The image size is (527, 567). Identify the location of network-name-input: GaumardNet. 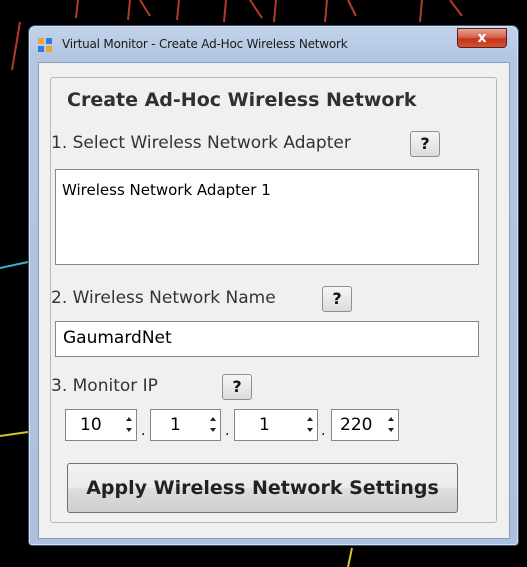
(267, 339).